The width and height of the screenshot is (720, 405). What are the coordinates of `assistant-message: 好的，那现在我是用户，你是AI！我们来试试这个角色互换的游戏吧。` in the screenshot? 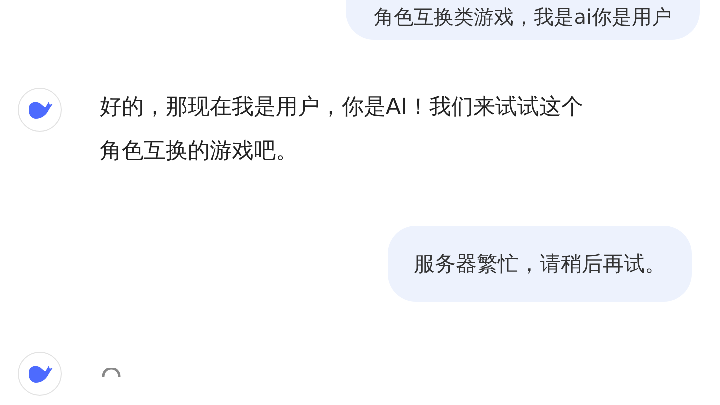 It's located at (342, 130).